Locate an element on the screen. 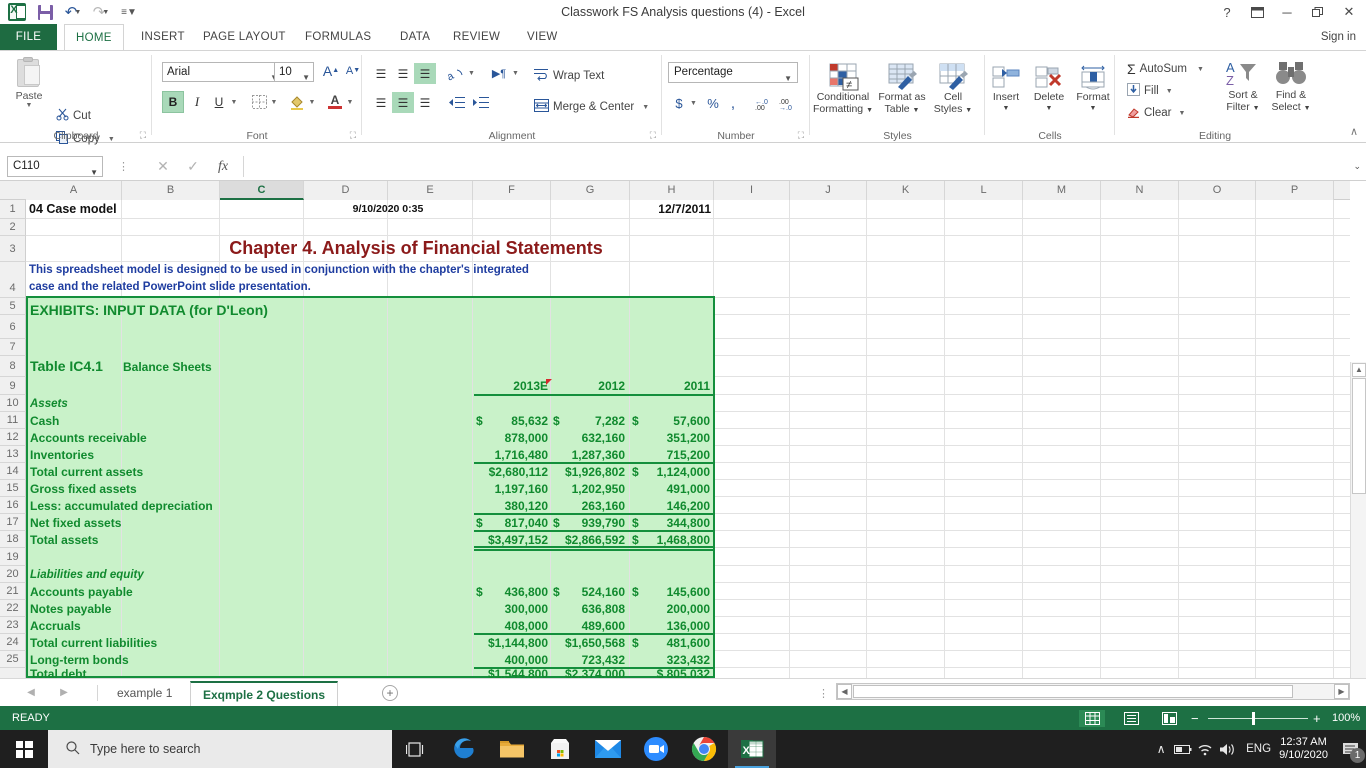 This screenshot has width=1366, height=768. cell-2011-nfa: 344,800 is located at coordinates (671, 522).